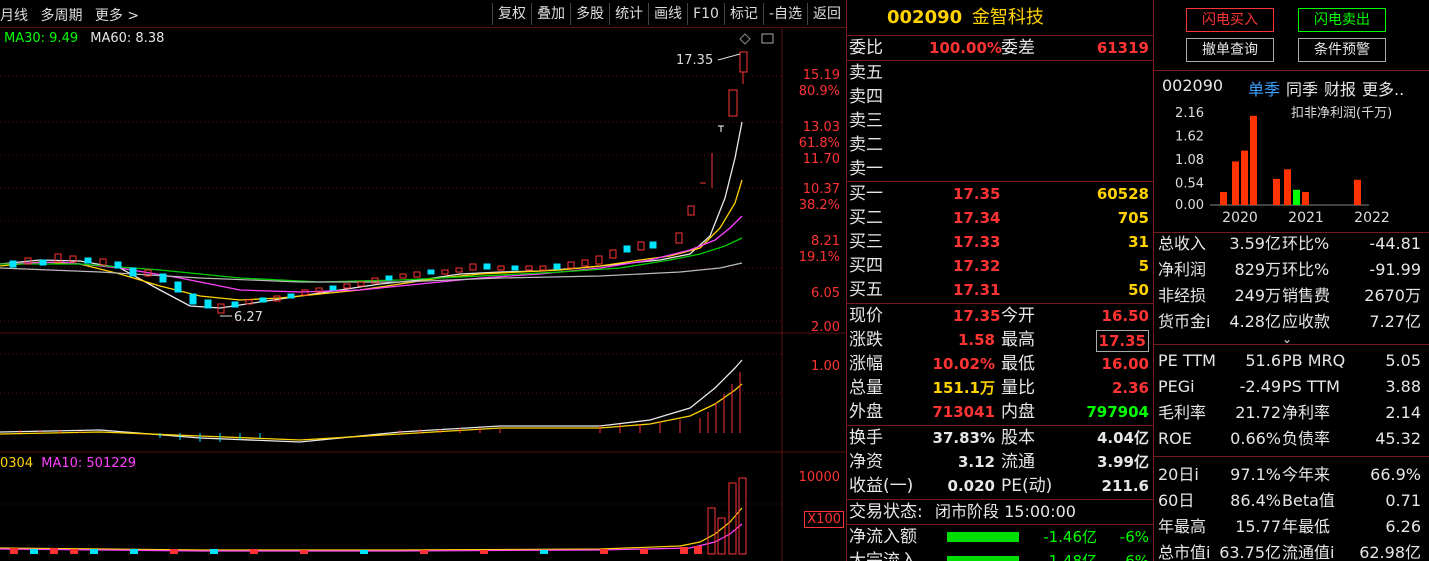 The height and width of the screenshot is (561, 1429). What do you see at coordinates (866, 412) in the screenshot?
I see `stat-label: 外盘` at bounding box center [866, 412].